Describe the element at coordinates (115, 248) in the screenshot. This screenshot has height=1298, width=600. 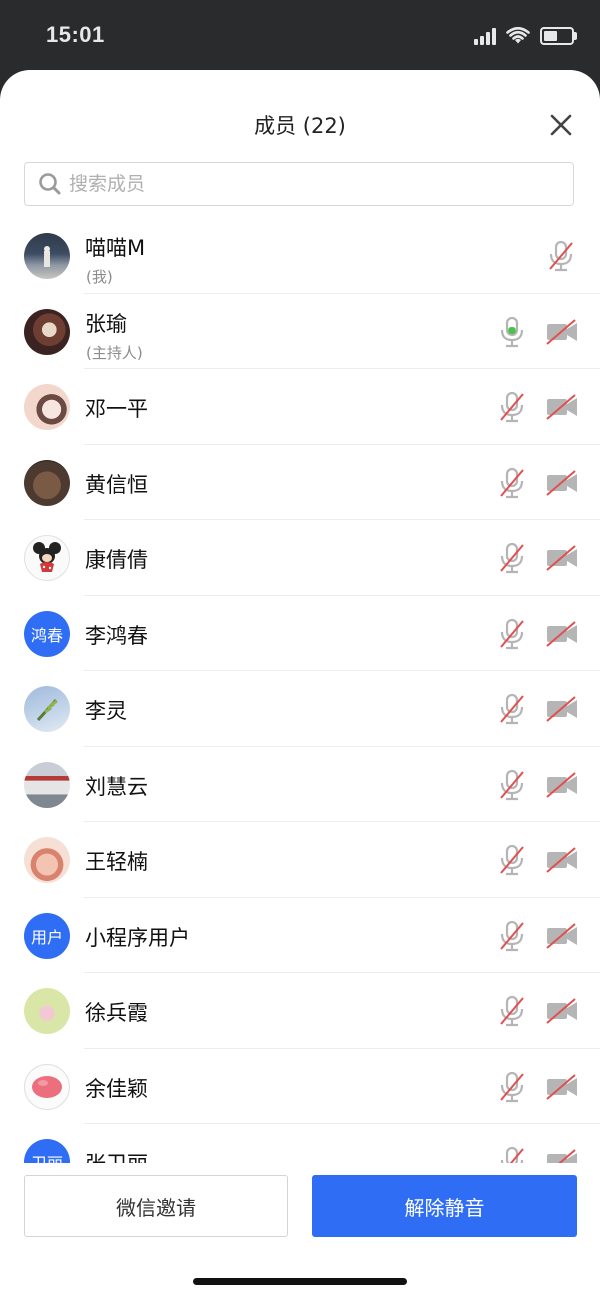
I see `member-name: 喵喵M` at that location.